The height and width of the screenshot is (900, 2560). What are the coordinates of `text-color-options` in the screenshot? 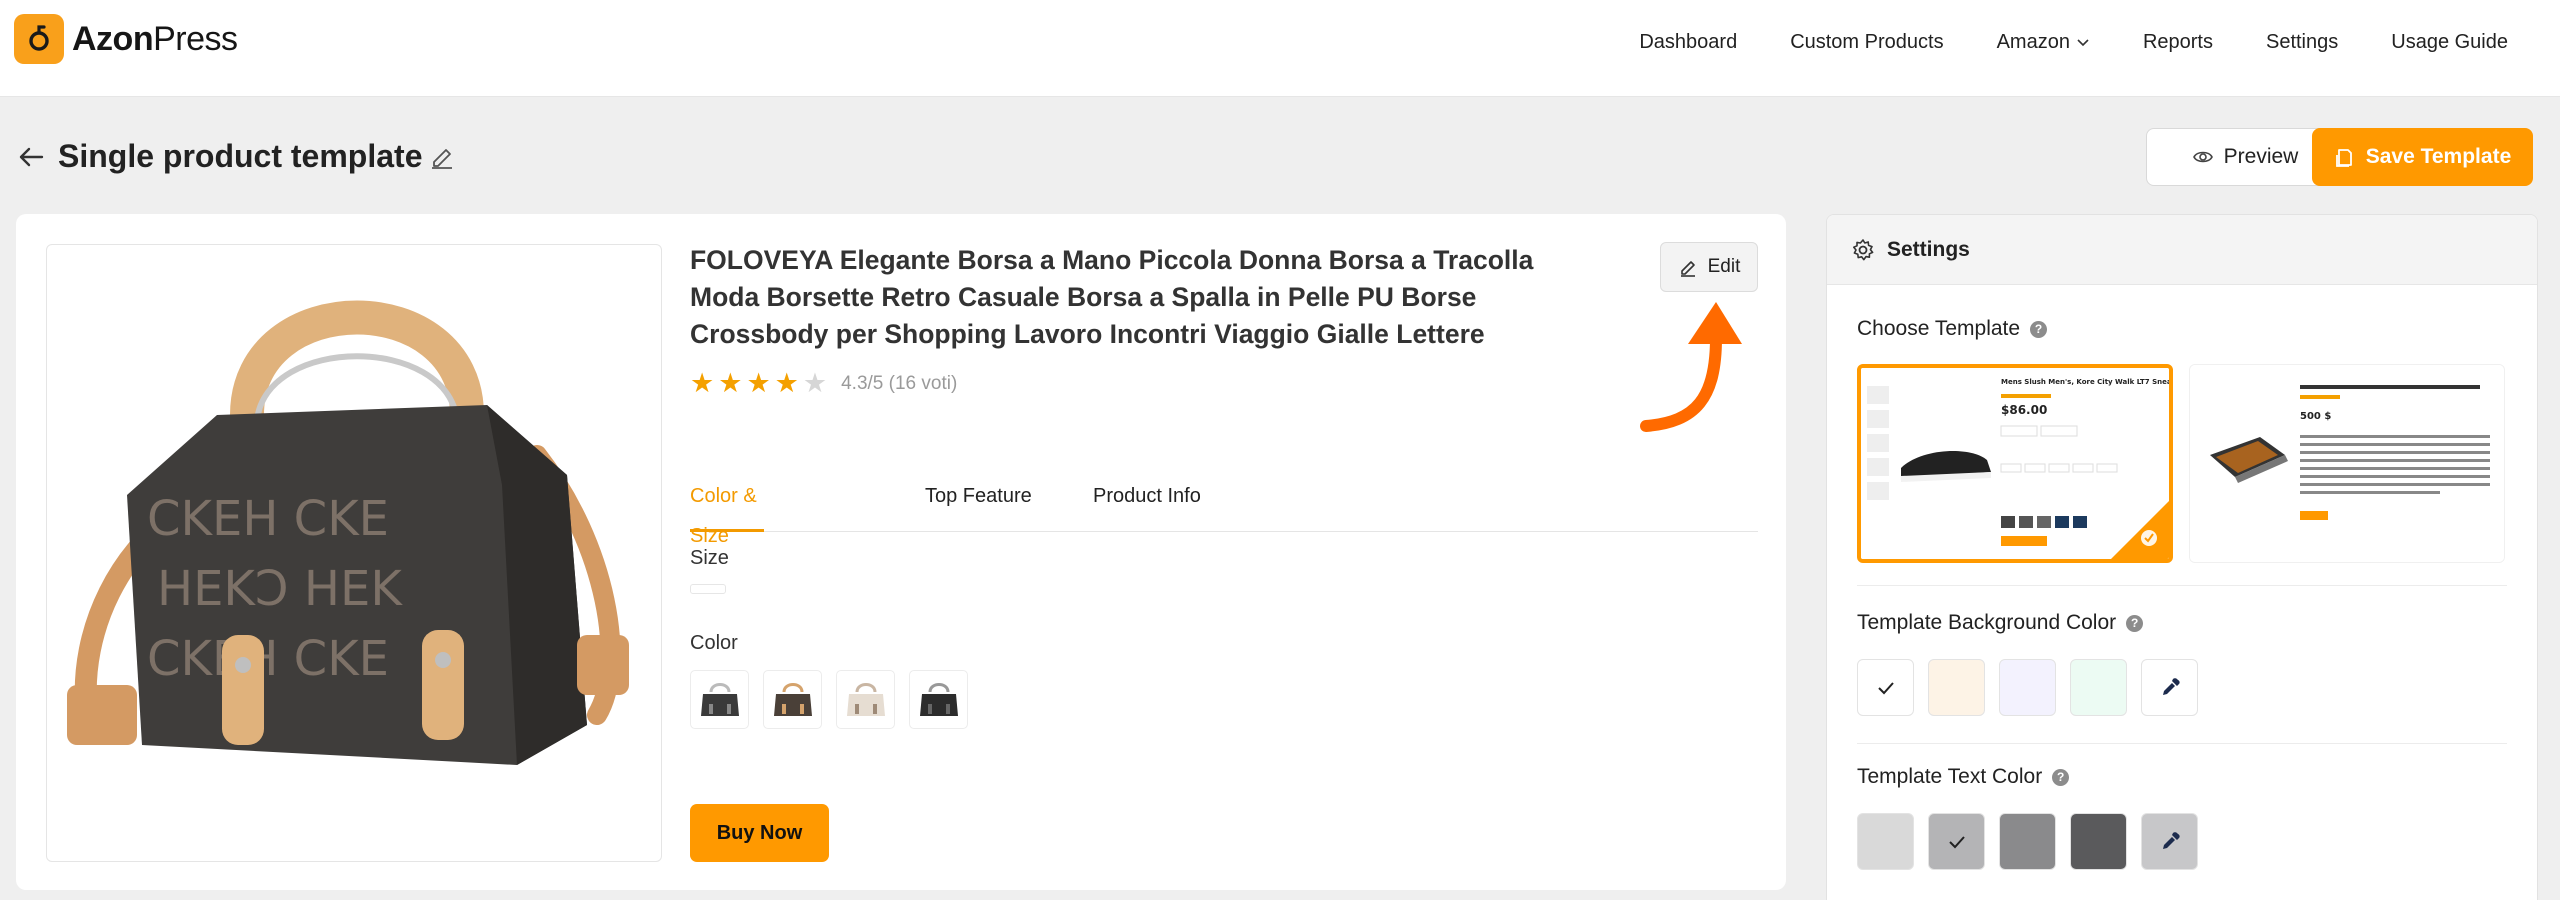 It's located at (2027, 841).